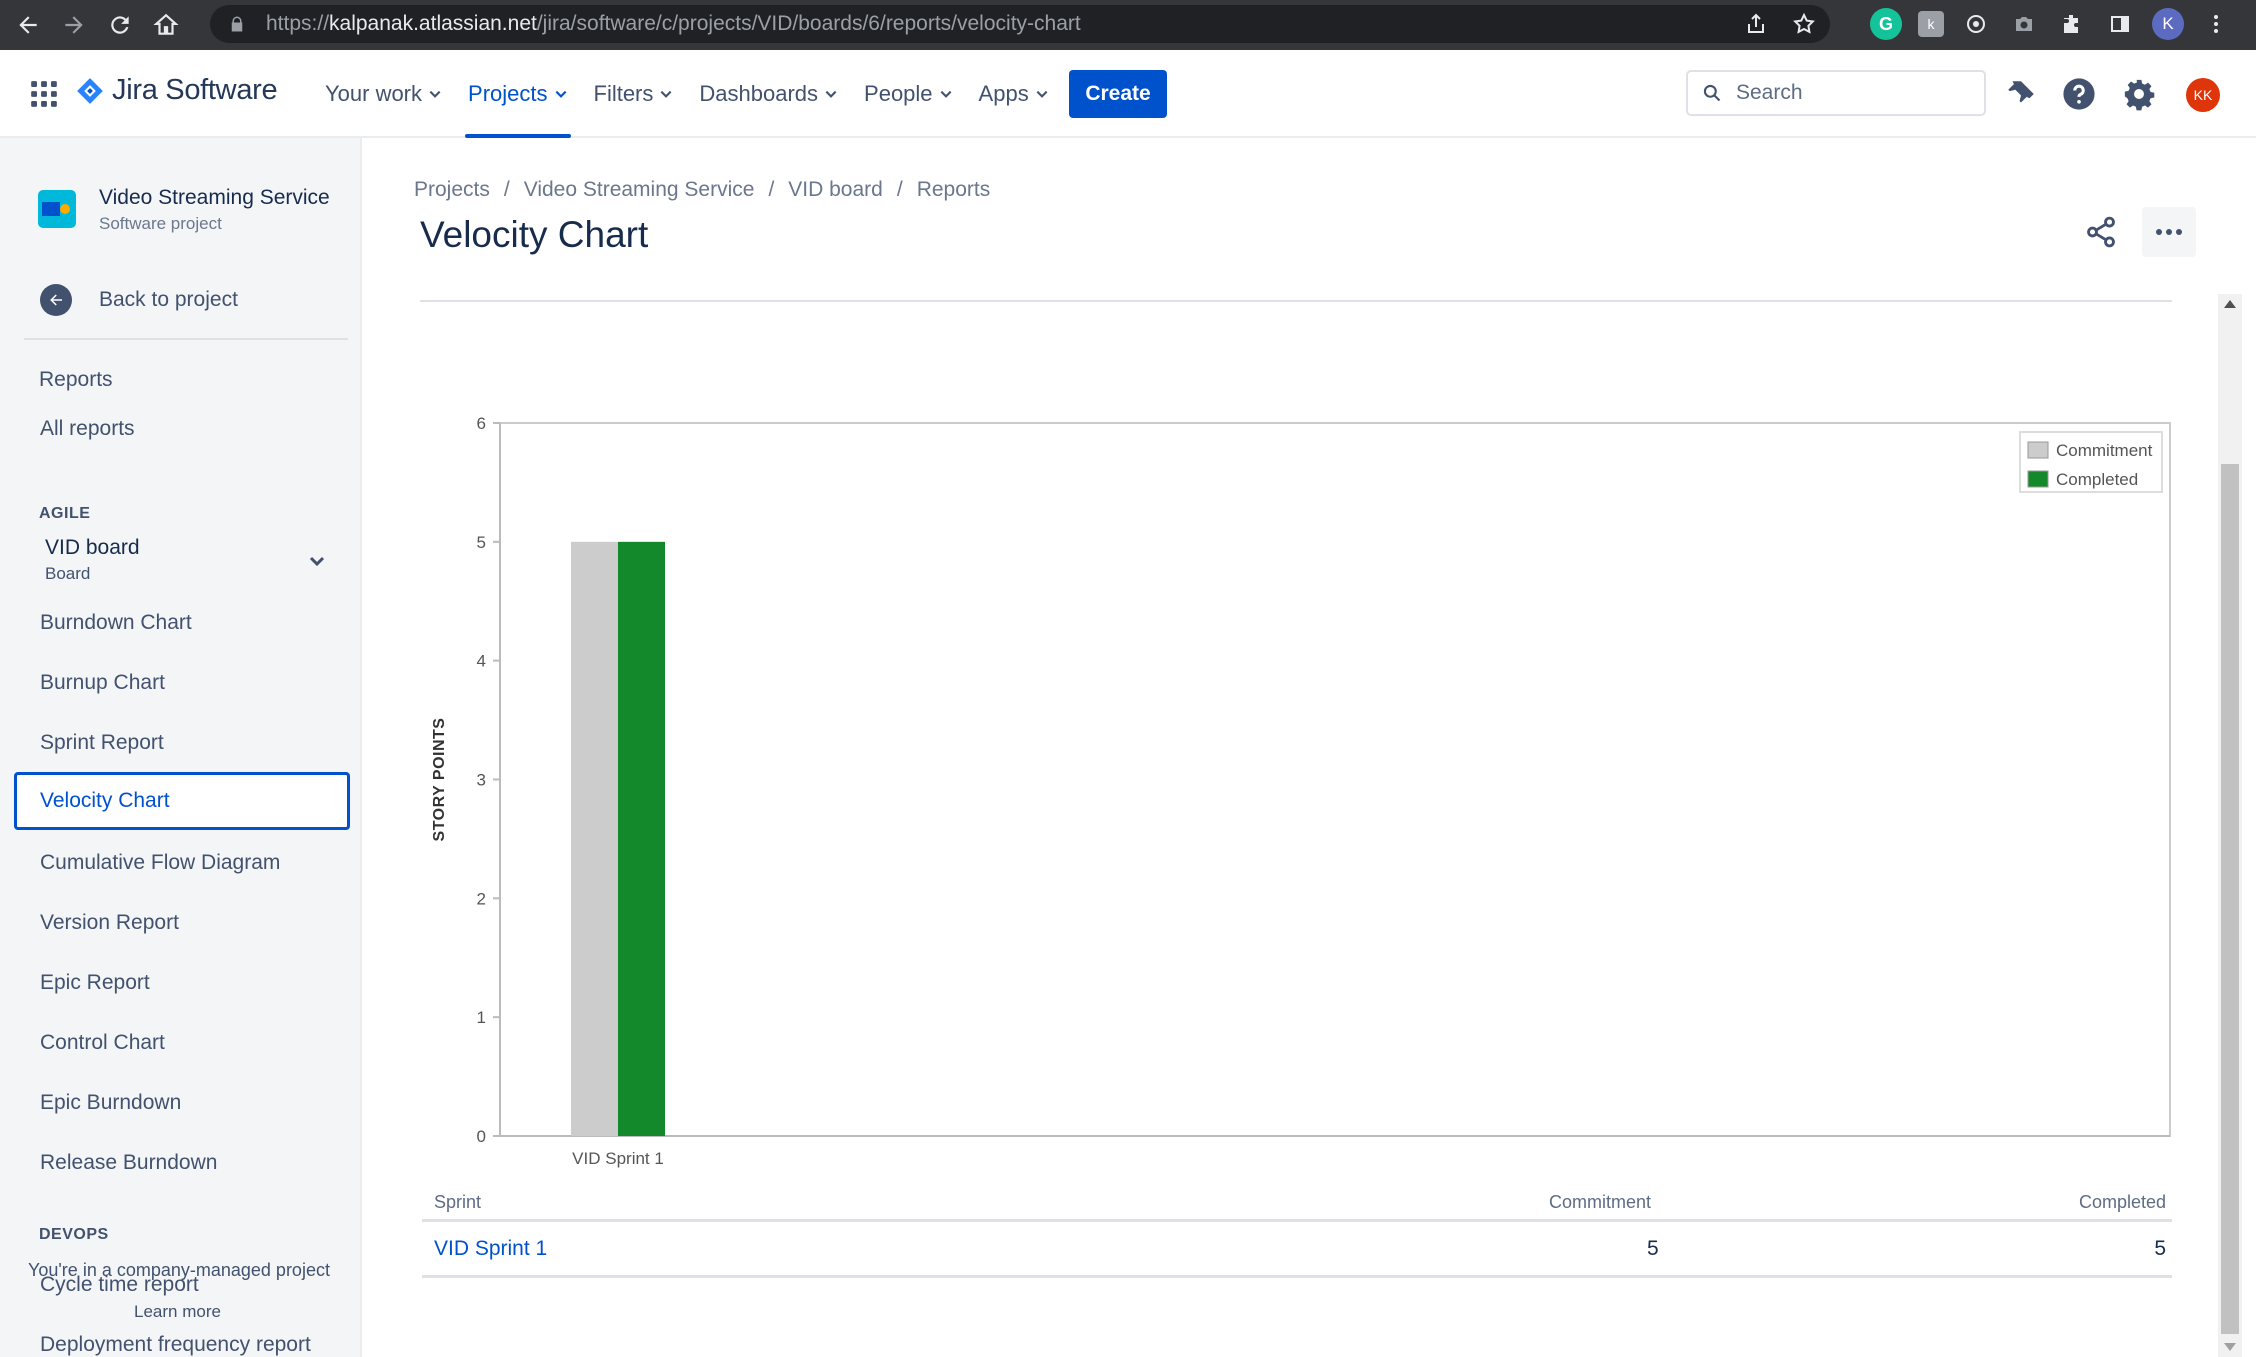 Image resolution: width=2256 pixels, height=1357 pixels. What do you see at coordinates (74, 25) in the screenshot?
I see `forward-icon` at bounding box center [74, 25].